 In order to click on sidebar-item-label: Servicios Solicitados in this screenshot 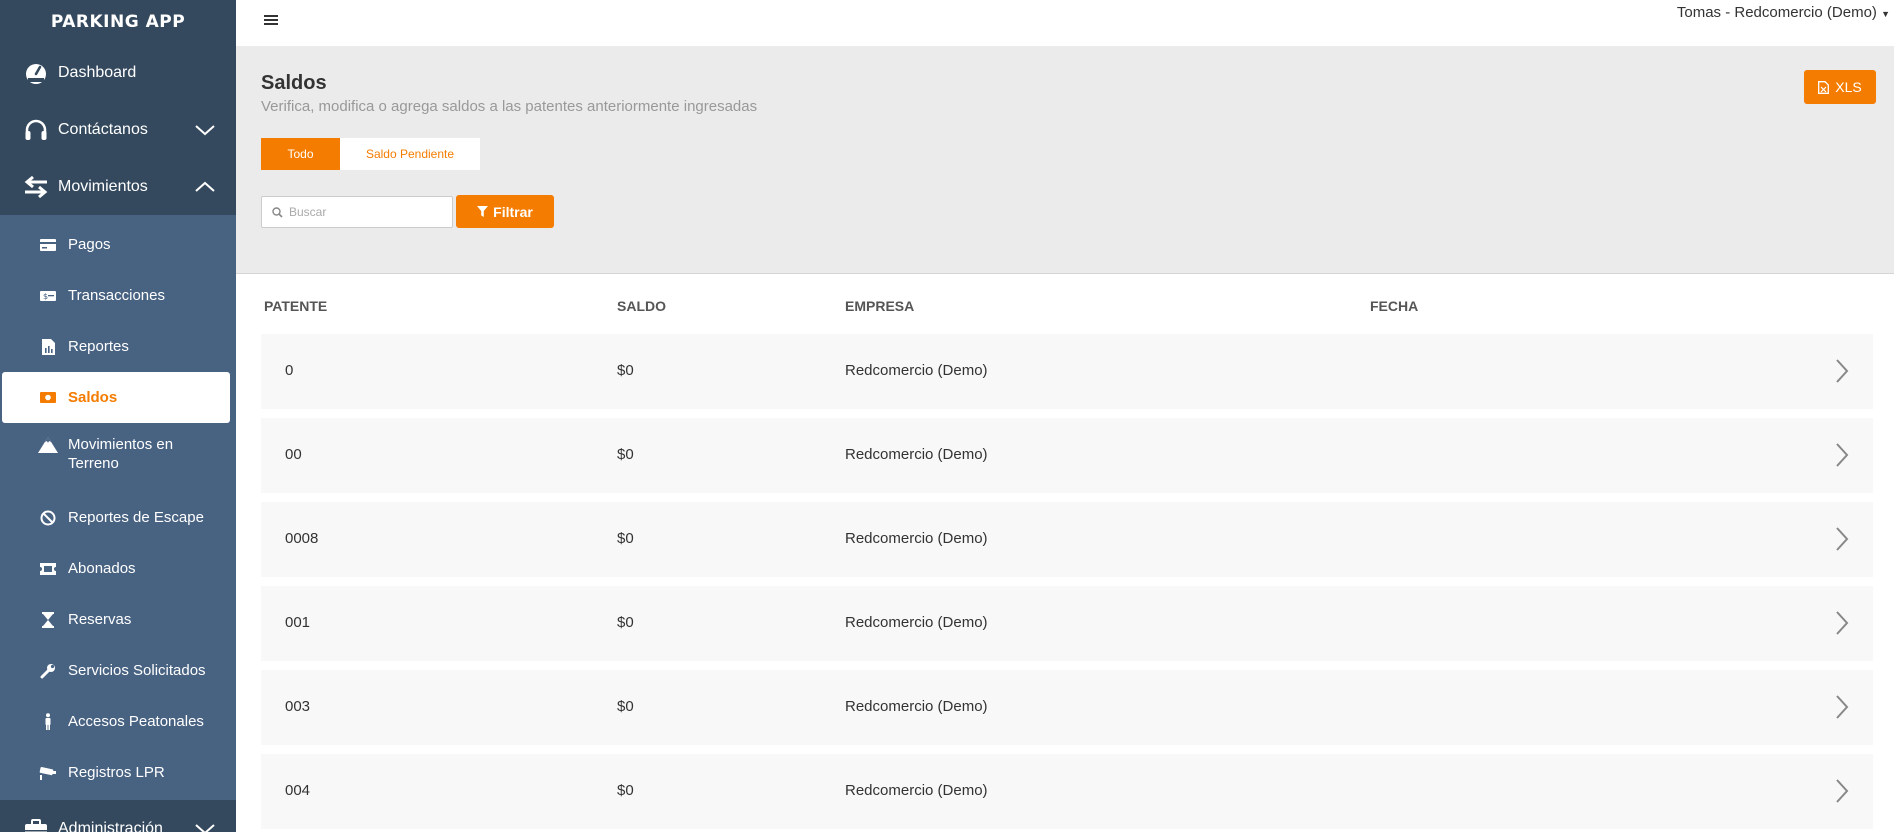, I will do `click(137, 670)`.